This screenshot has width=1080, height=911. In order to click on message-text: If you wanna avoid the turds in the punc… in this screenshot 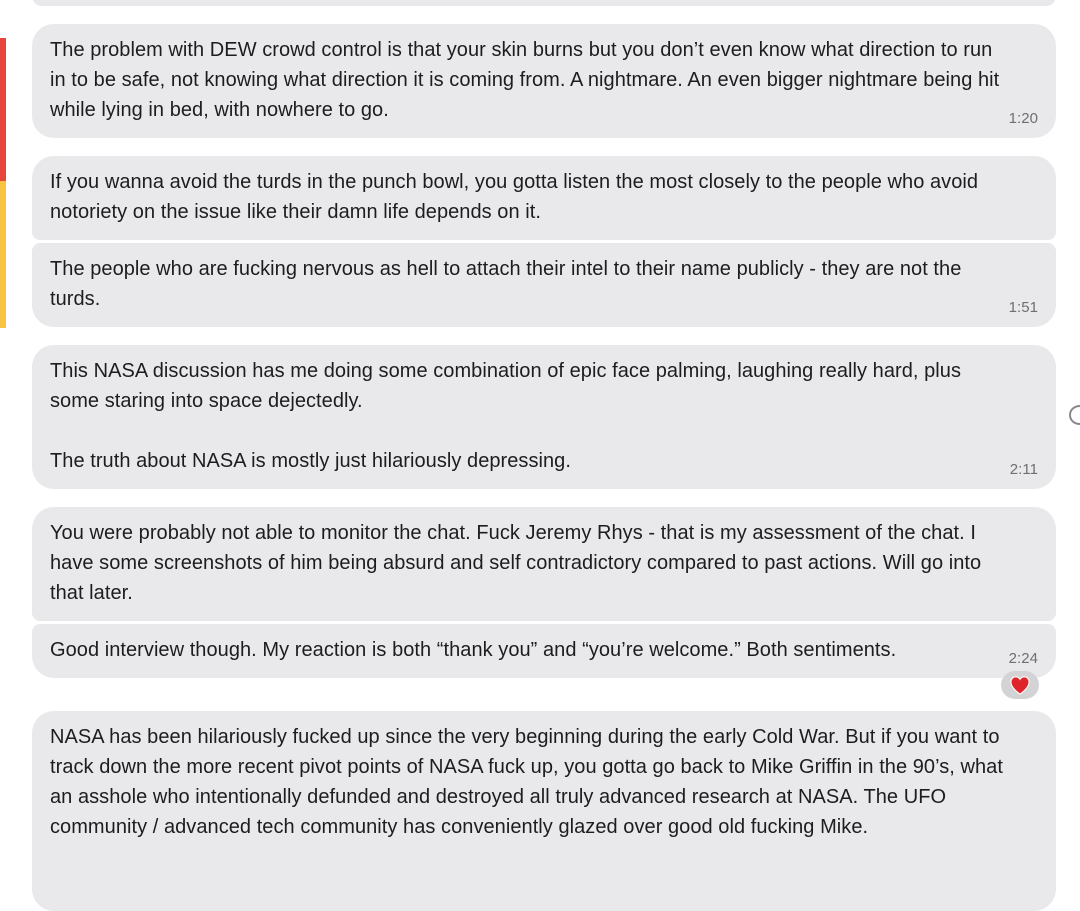, I will do `click(517, 197)`.